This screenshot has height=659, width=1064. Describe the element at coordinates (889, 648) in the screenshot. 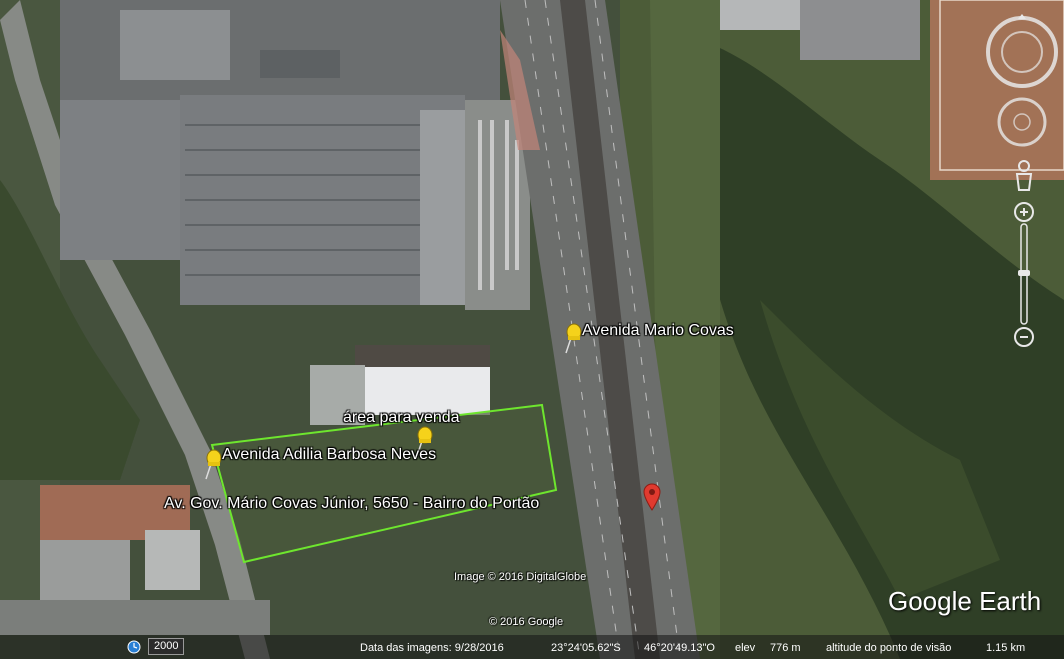

I see `eye-altitude-label: altitude do ponto de visão` at that location.